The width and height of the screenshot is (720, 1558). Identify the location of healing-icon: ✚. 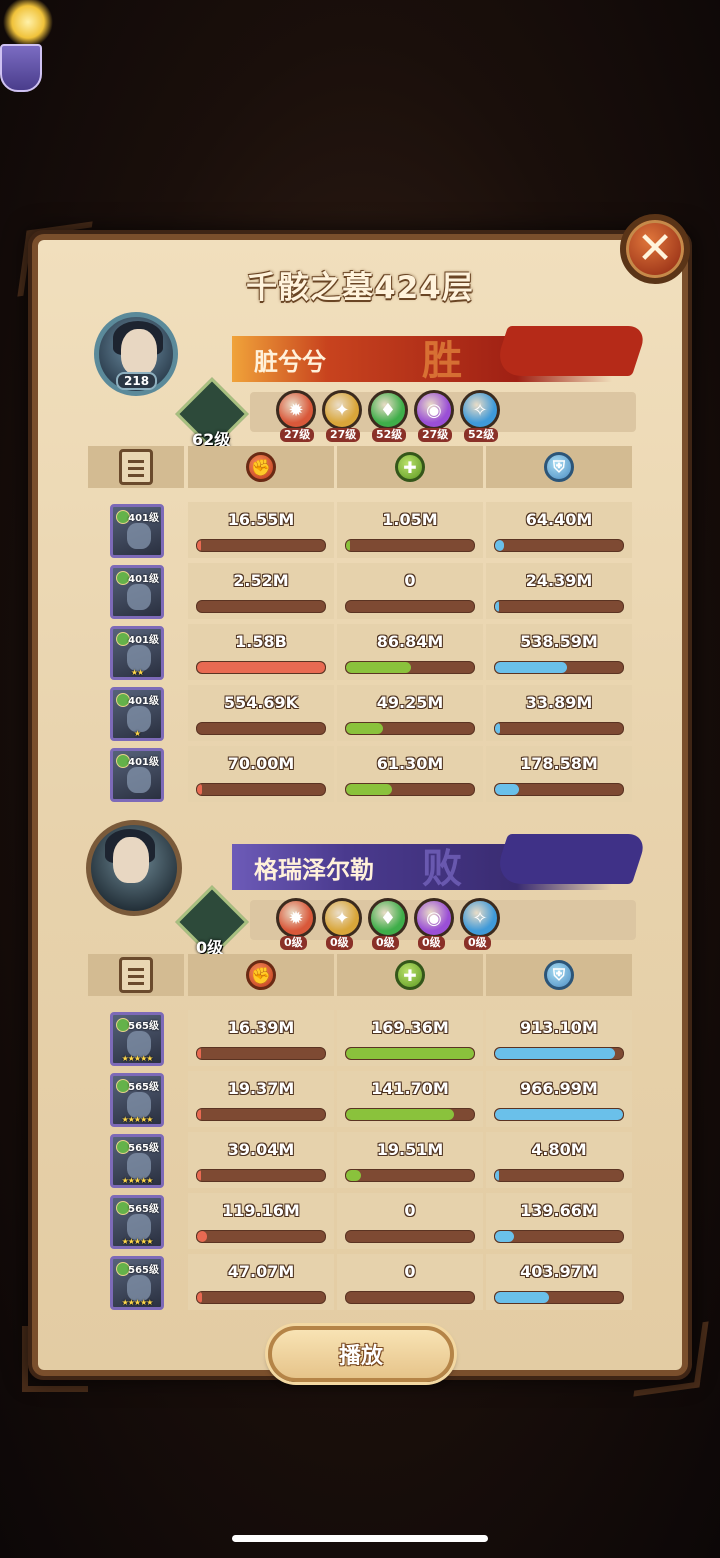
(410, 467).